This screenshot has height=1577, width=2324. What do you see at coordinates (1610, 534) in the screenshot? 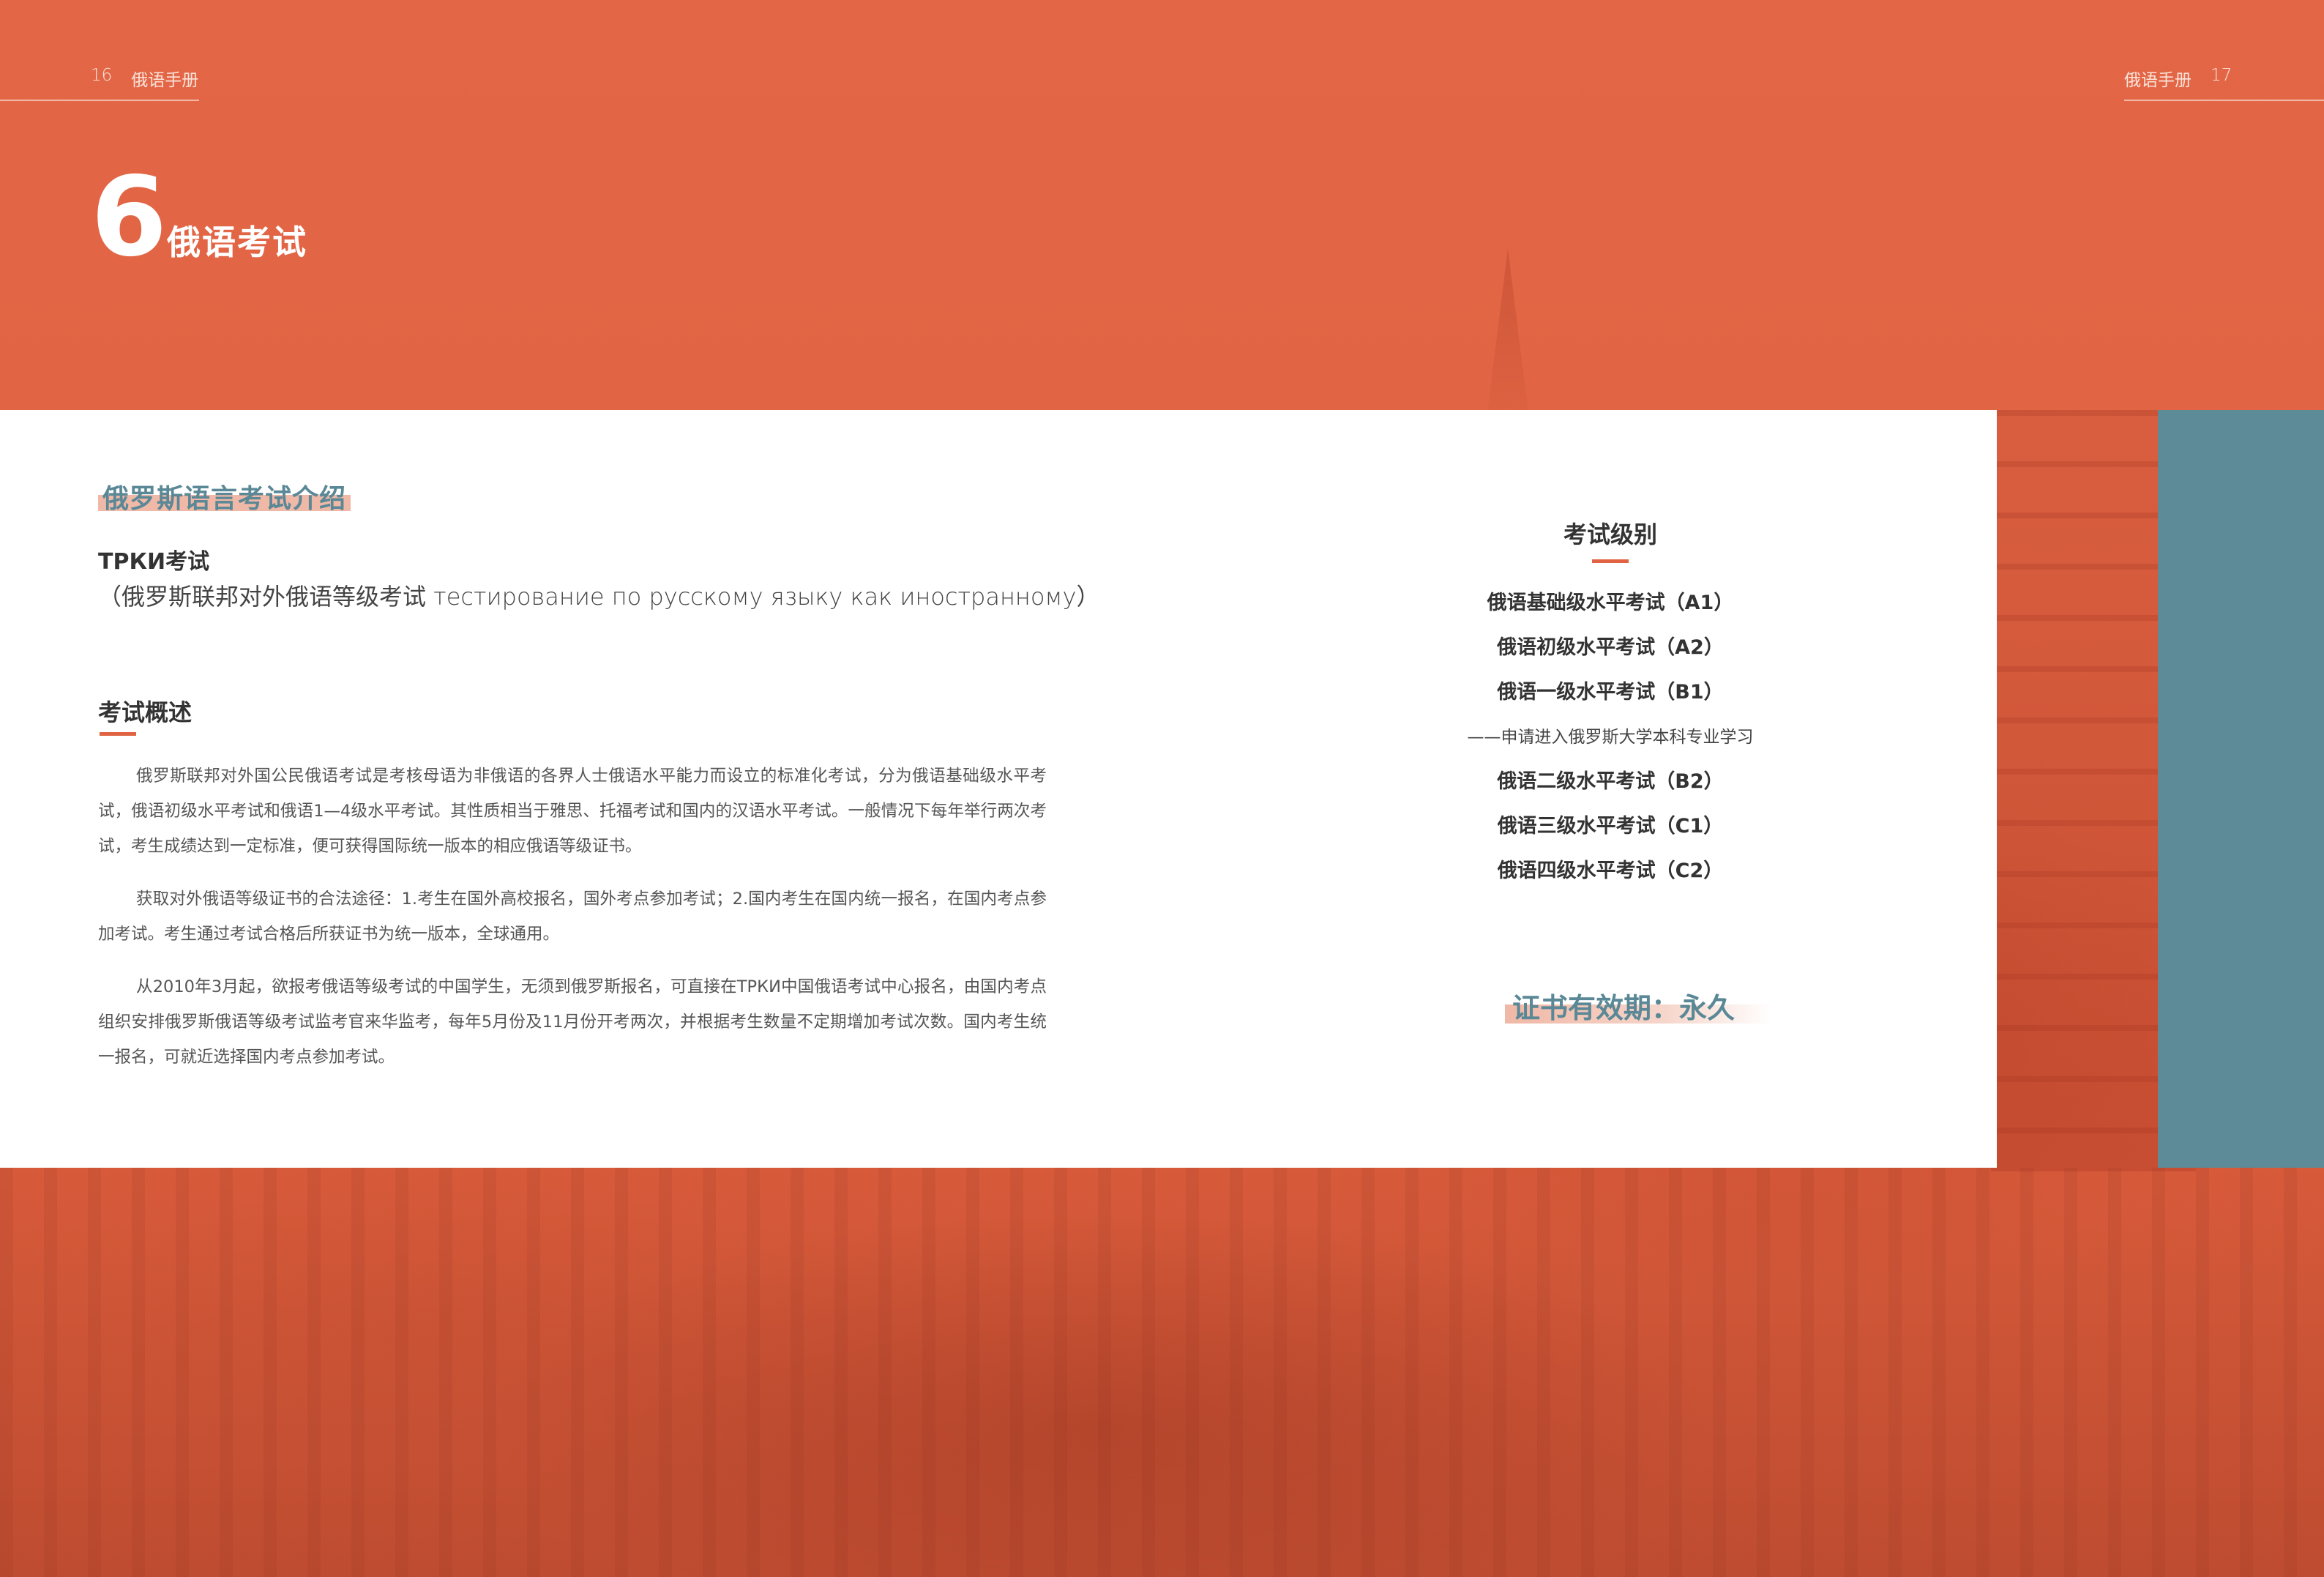
I see `levels-title: 考试级别` at bounding box center [1610, 534].